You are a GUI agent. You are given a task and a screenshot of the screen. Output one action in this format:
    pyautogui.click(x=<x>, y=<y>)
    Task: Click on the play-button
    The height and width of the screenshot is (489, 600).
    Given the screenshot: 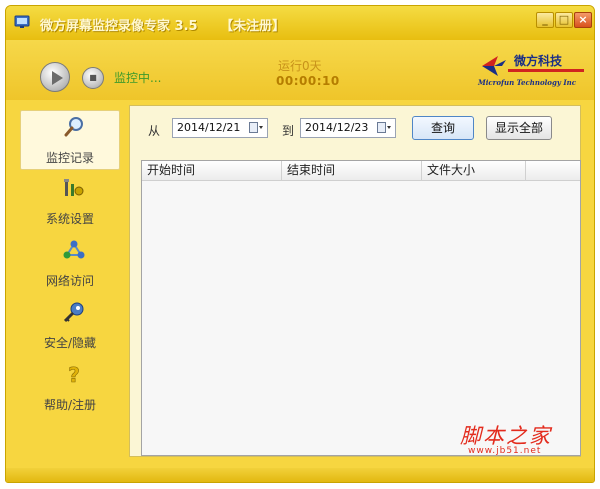 What is the action you would take?
    pyautogui.click(x=55, y=77)
    